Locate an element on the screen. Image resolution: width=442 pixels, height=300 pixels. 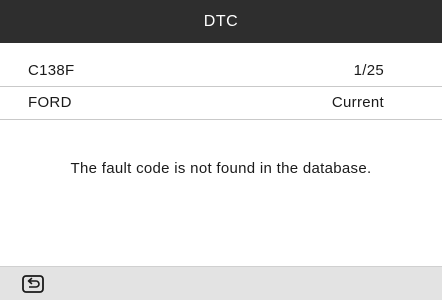
page-title: DTC is located at coordinates (221, 21).